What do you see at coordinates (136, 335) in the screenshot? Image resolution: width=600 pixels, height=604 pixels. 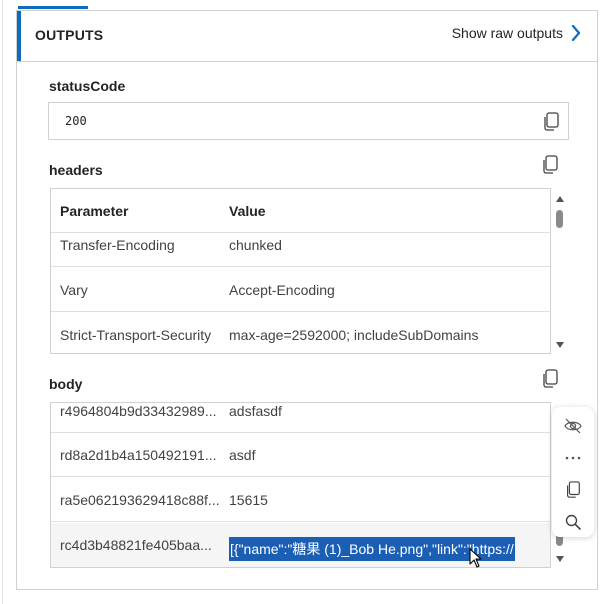 I see `parameter-cell: Strict-Transport-Security` at bounding box center [136, 335].